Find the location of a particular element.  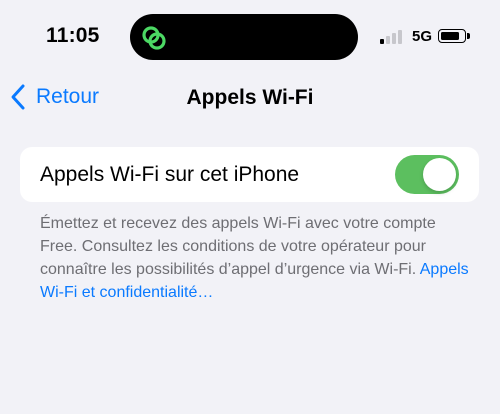

dynamic-island is located at coordinates (244, 37).